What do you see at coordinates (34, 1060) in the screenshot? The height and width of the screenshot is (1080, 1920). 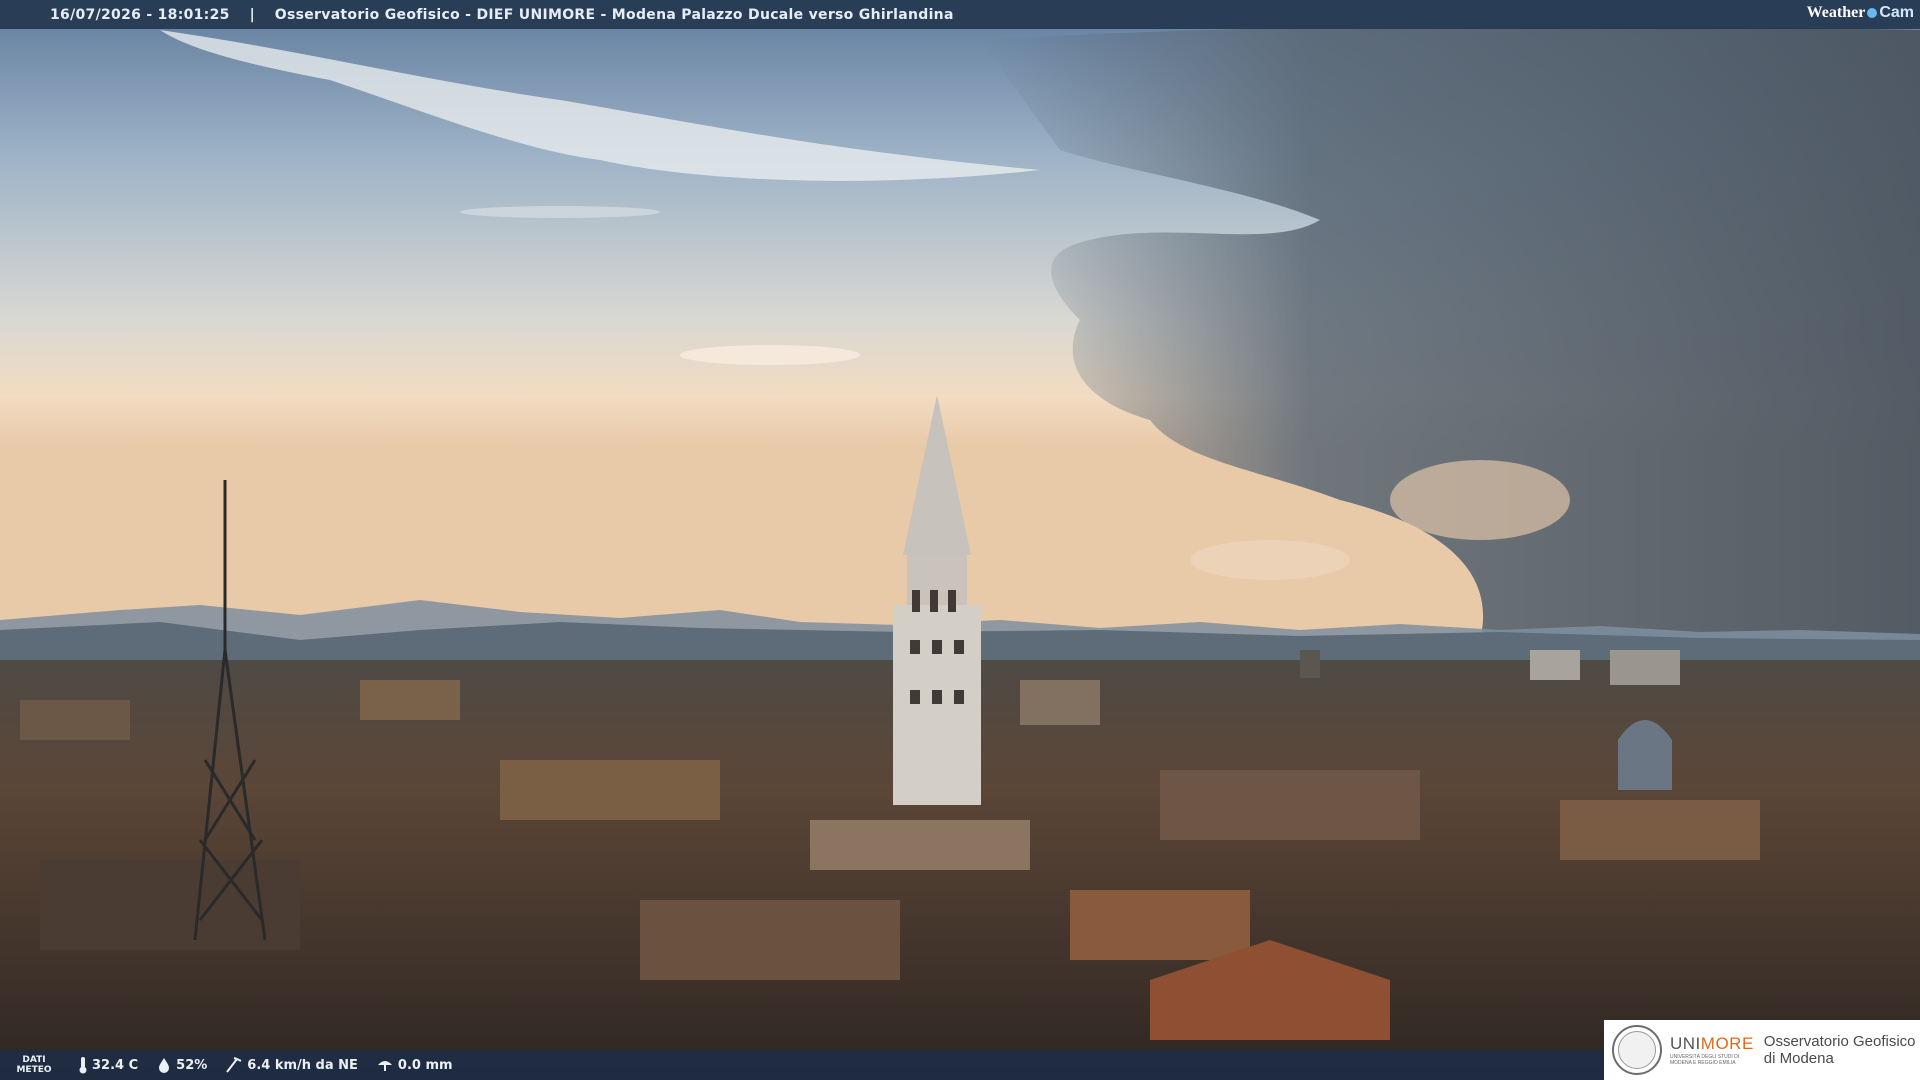 I see `meteo-label-line1: DATI` at bounding box center [34, 1060].